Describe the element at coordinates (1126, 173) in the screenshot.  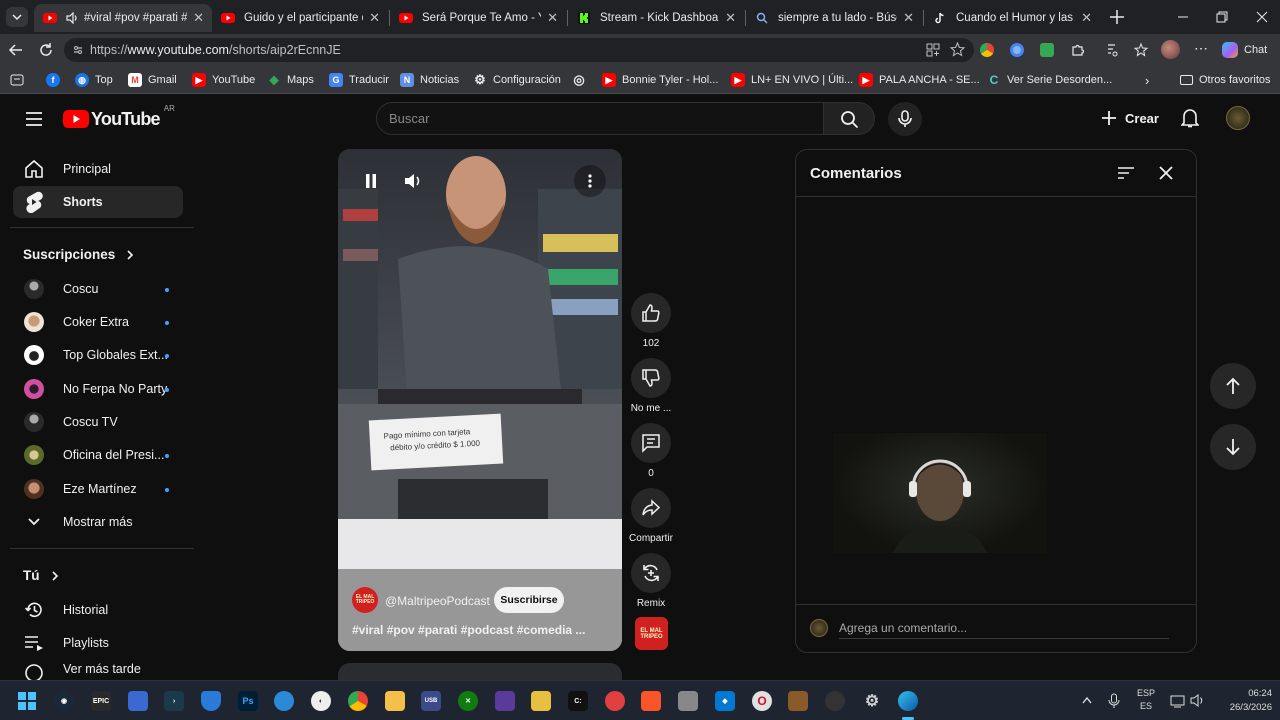
I see `sort-icon` at that location.